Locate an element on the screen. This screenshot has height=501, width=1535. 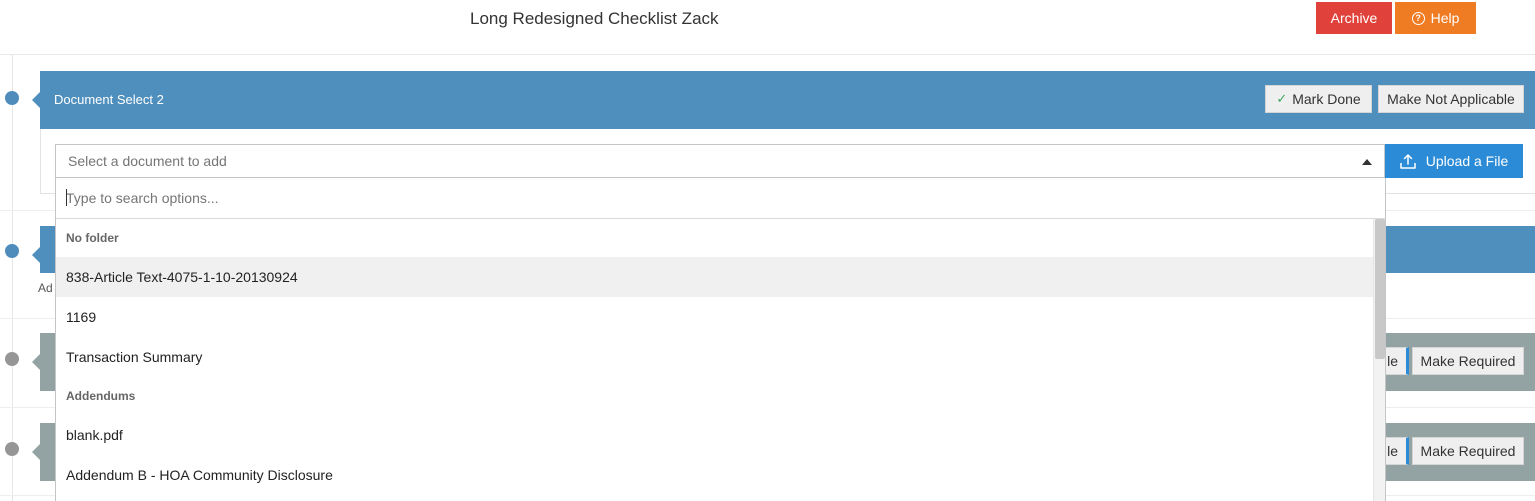
upload-icon is located at coordinates (1408, 161).